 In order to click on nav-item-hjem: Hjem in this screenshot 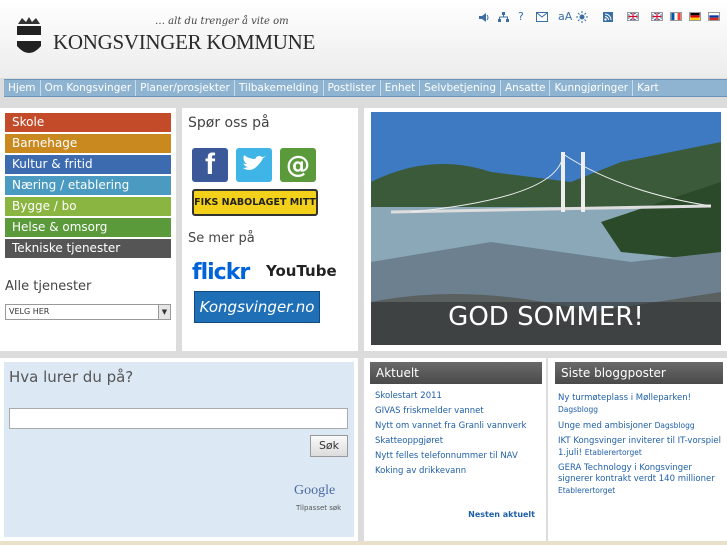, I will do `click(22, 88)`.